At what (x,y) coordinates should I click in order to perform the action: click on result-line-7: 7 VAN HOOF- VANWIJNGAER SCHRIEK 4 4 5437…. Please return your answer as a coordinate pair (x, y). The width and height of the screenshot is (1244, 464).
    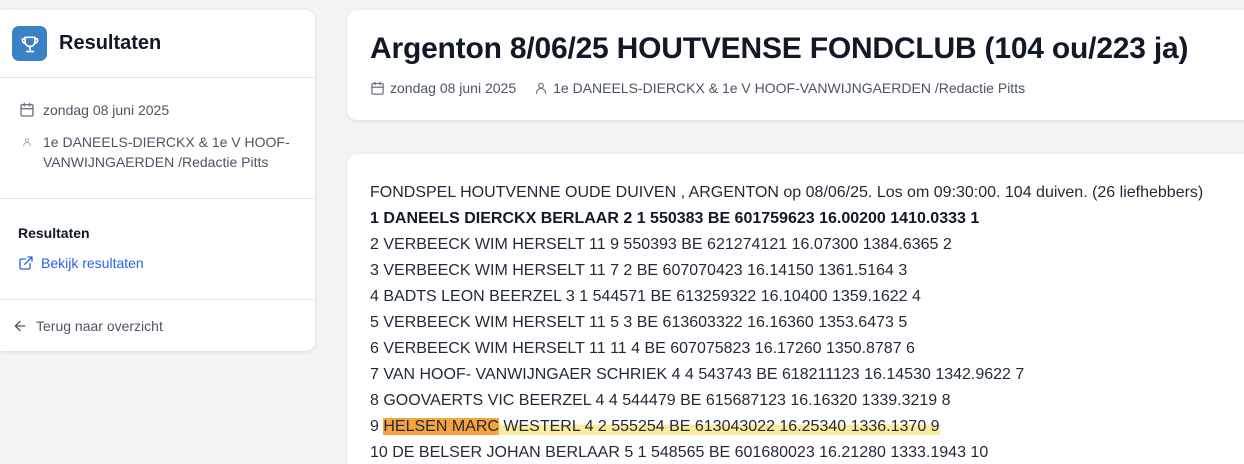
    Looking at the image, I should click on (697, 374).